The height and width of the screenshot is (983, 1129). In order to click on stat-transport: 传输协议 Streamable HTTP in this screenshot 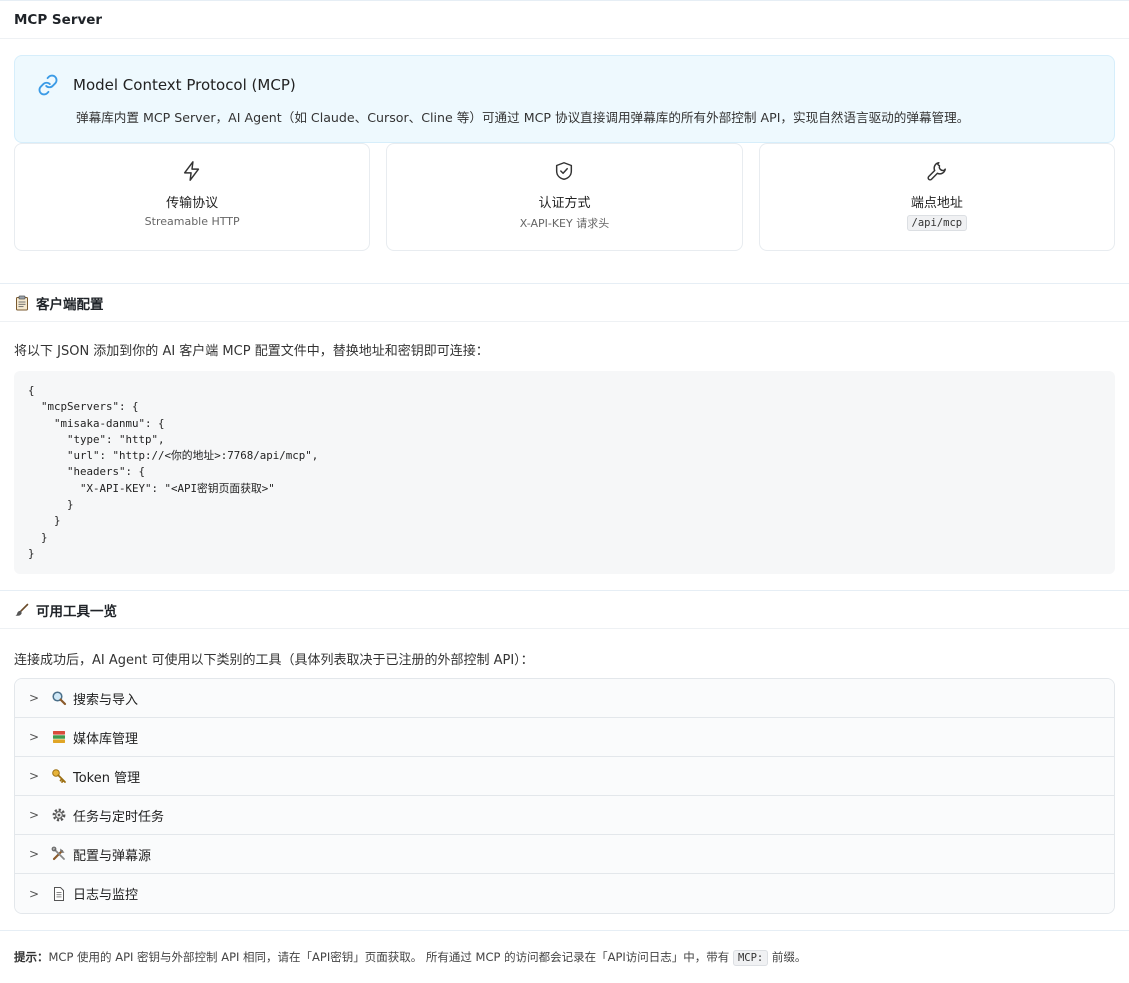, I will do `click(192, 197)`.